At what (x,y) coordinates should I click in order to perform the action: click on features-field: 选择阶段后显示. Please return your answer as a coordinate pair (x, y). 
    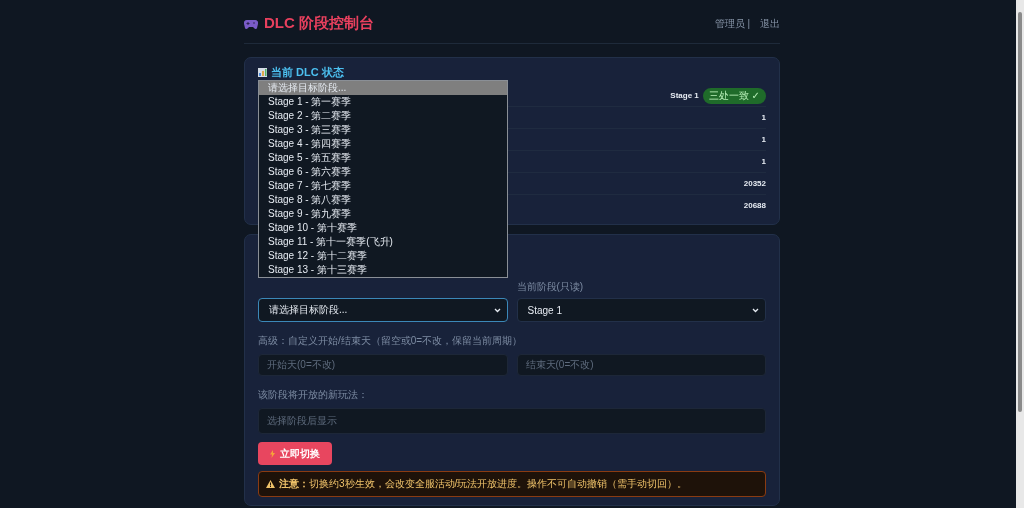
    Looking at the image, I should click on (512, 421).